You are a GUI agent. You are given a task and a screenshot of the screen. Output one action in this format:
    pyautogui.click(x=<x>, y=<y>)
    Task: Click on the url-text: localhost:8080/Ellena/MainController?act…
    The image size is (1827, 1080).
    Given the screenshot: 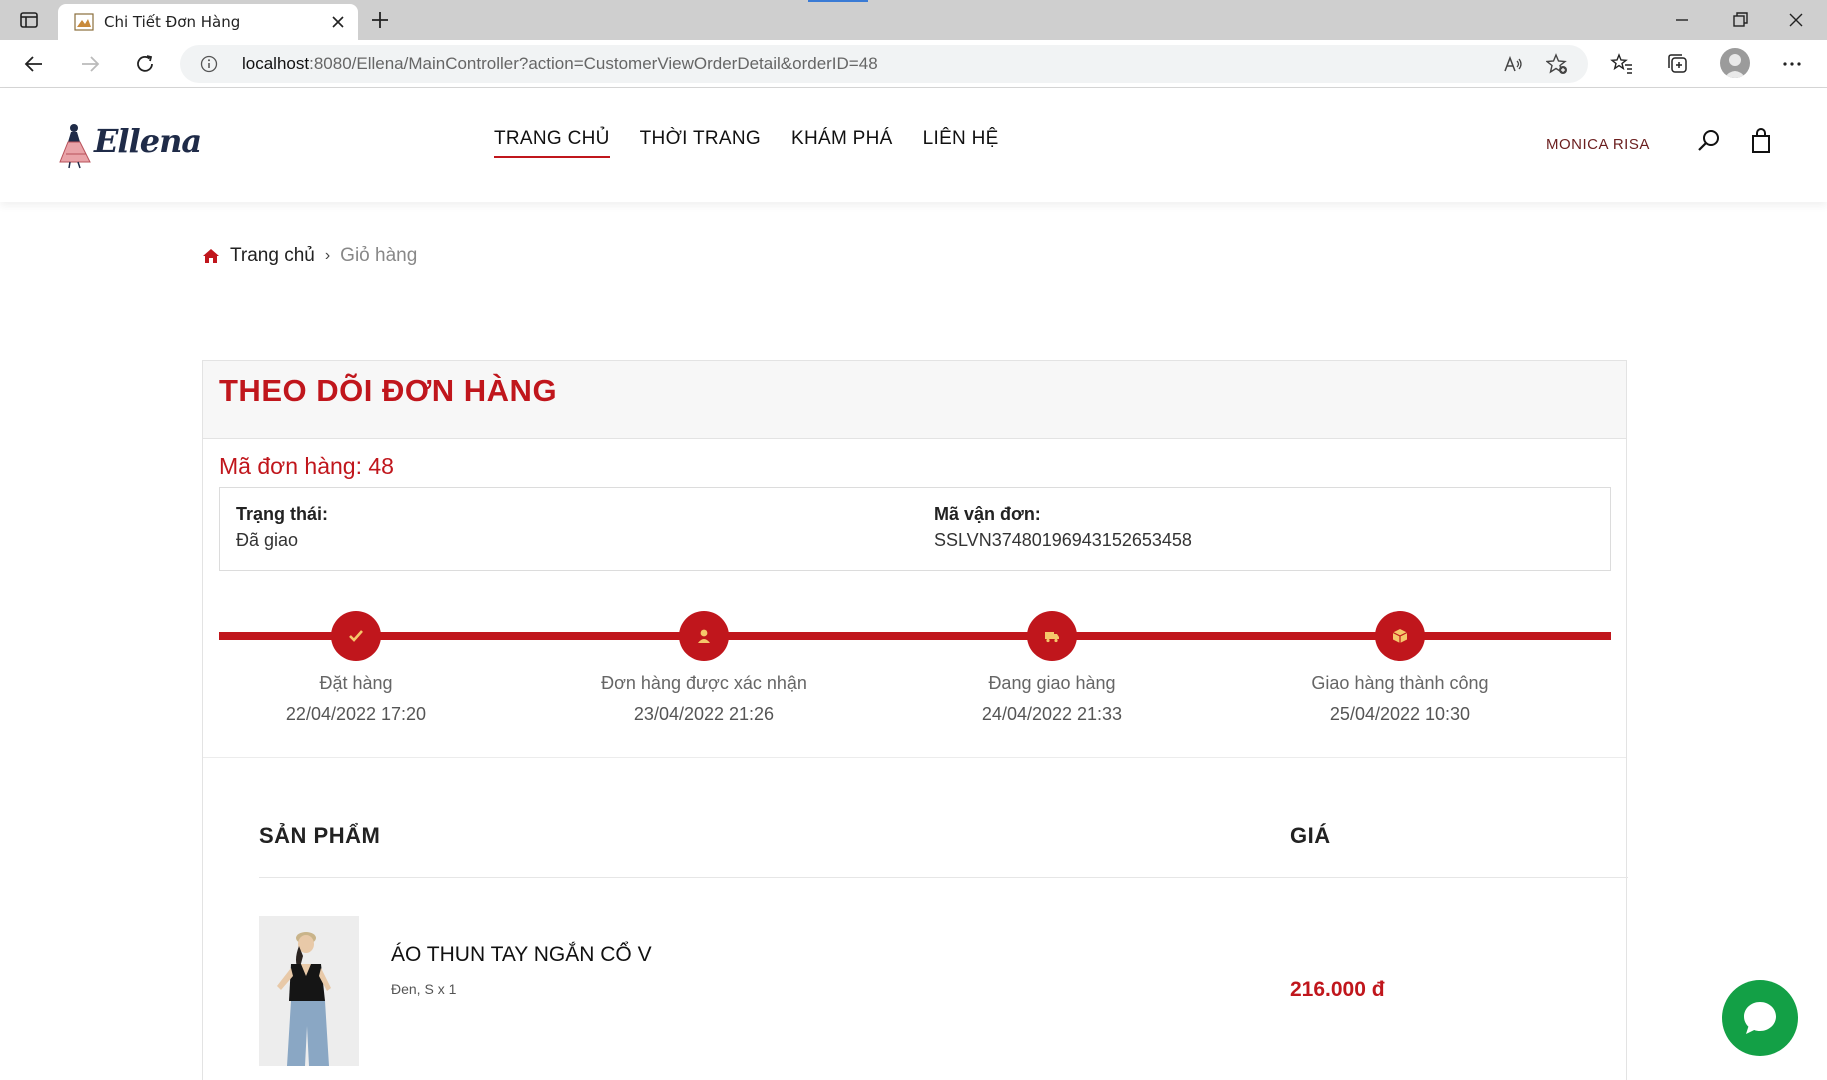 What is the action you would take?
    pyautogui.click(x=560, y=64)
    